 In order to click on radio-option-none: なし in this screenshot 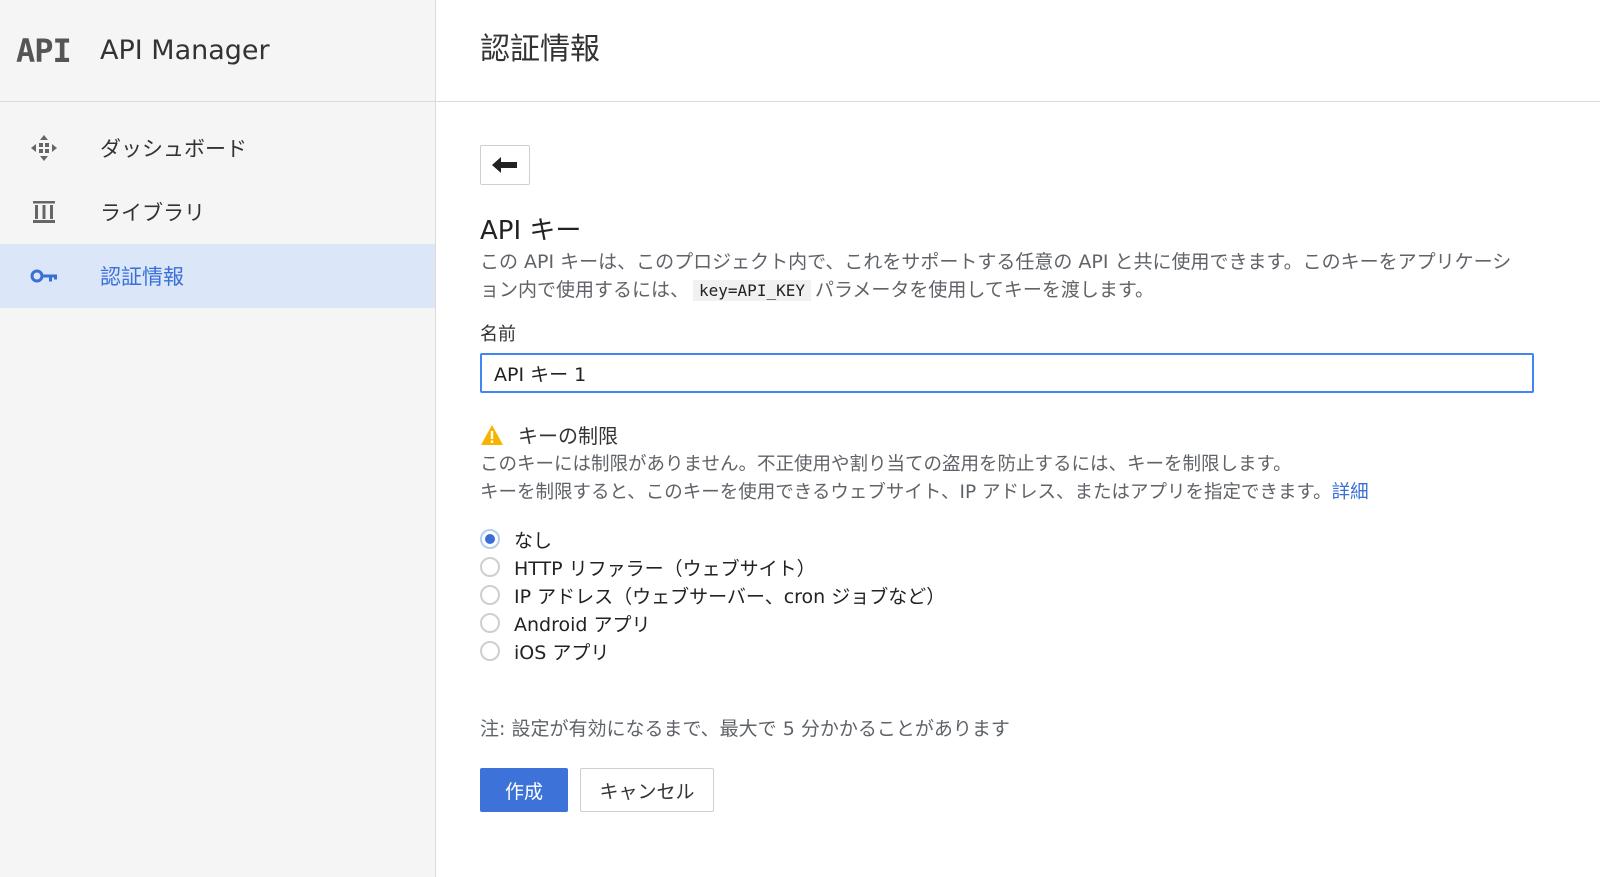, I will do `click(712, 539)`.